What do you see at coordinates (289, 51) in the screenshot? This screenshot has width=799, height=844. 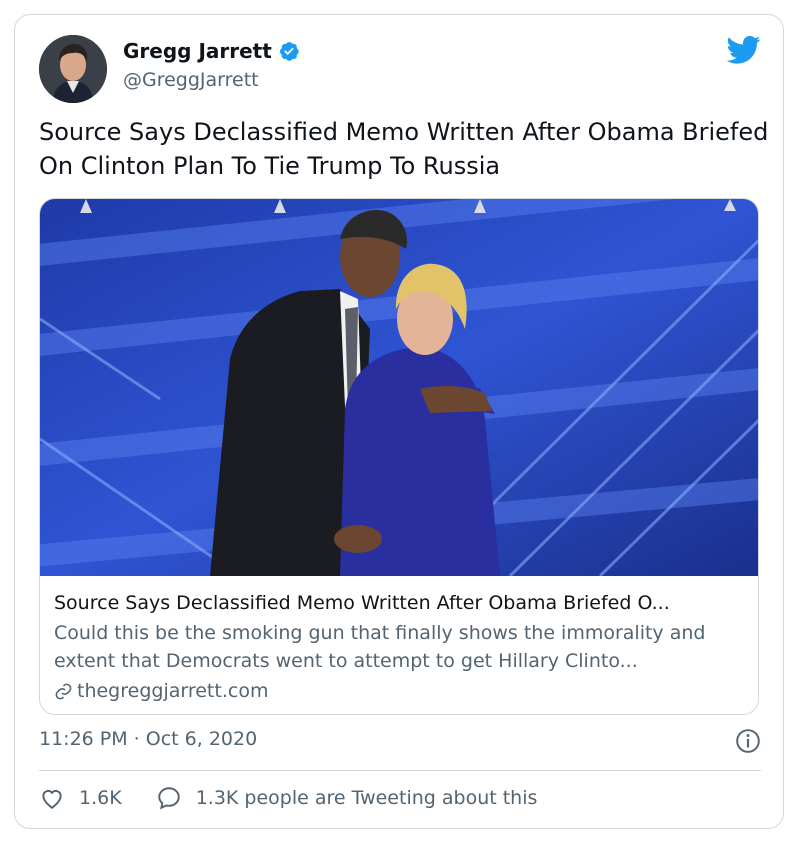 I see `verified-badge-icon` at bounding box center [289, 51].